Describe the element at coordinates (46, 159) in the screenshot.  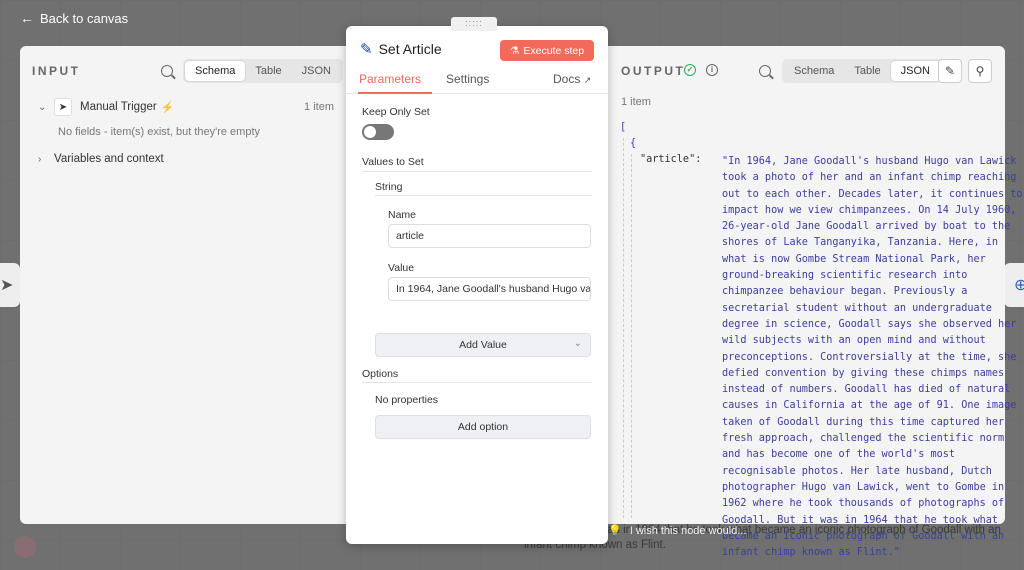
I see `chevron-right-icon: ›` at that location.